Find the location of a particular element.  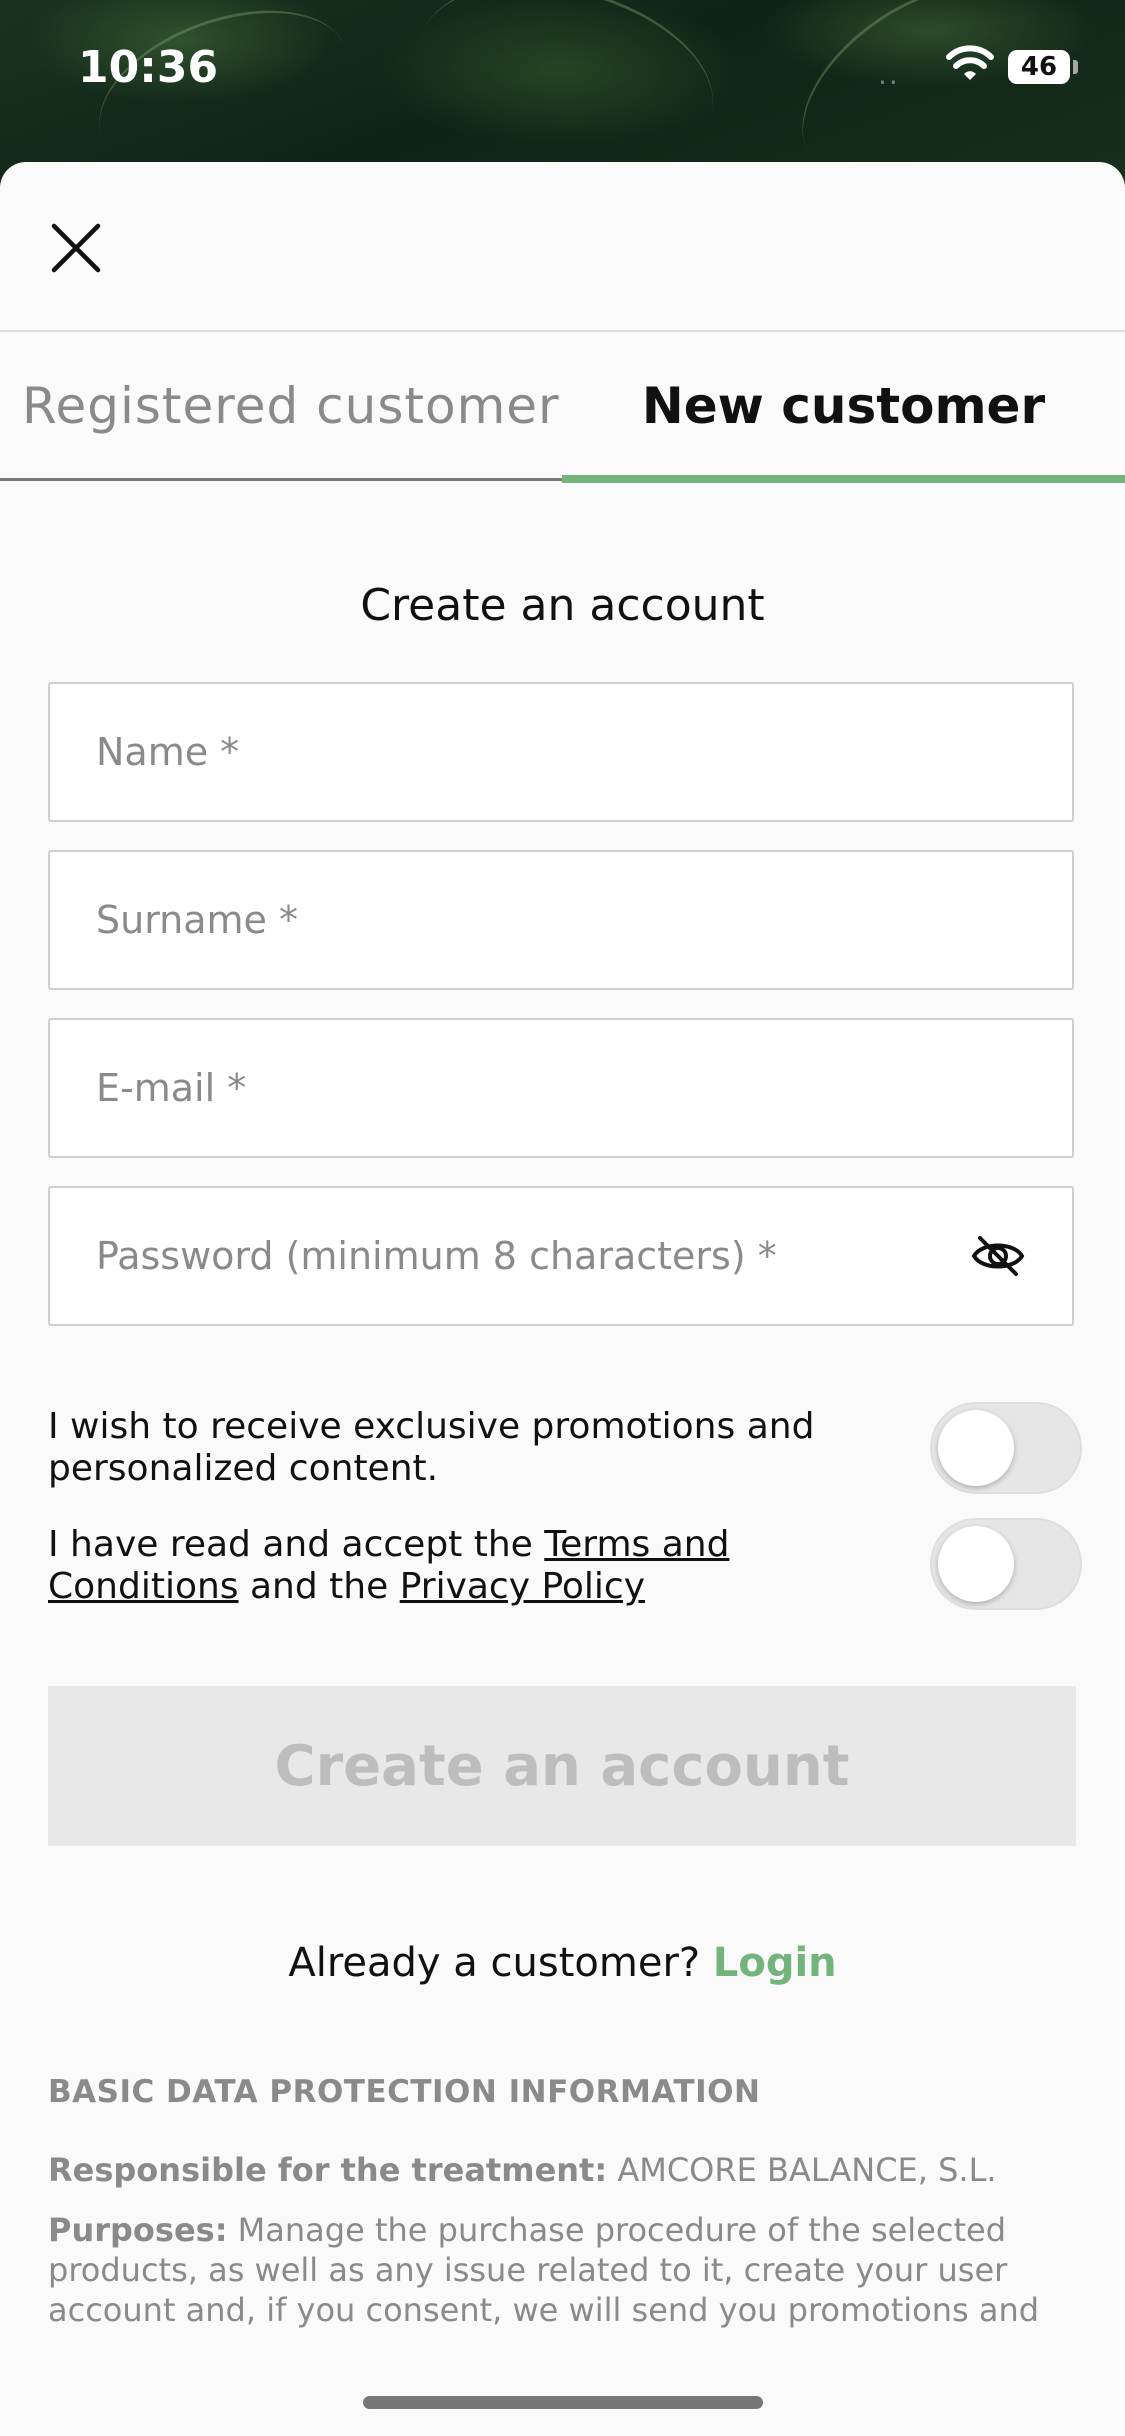

responsible-label: Responsible for the treatment: is located at coordinates (328, 2170).